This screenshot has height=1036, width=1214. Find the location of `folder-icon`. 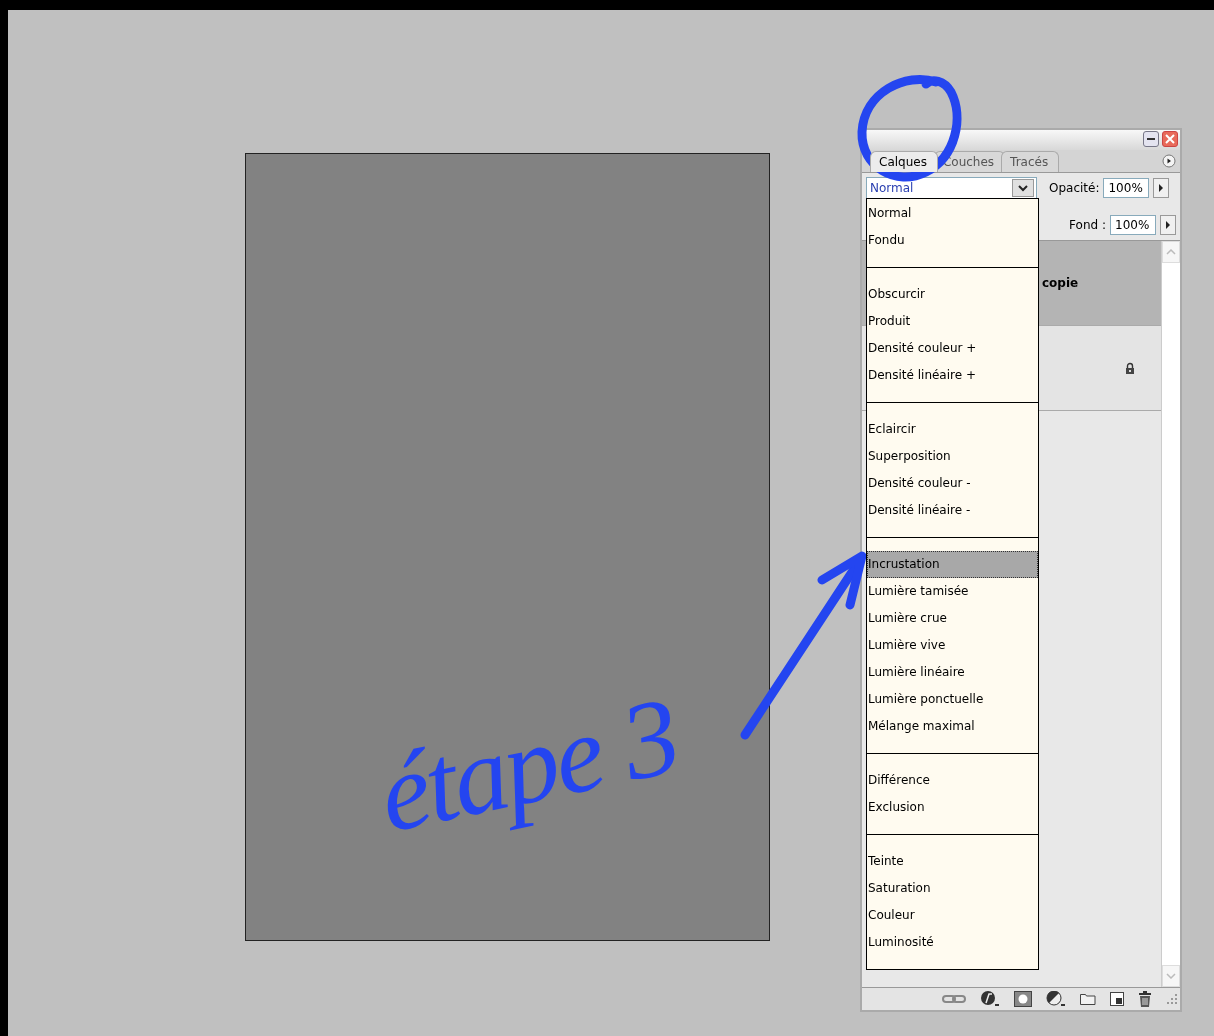

folder-icon is located at coordinates (1088, 999).